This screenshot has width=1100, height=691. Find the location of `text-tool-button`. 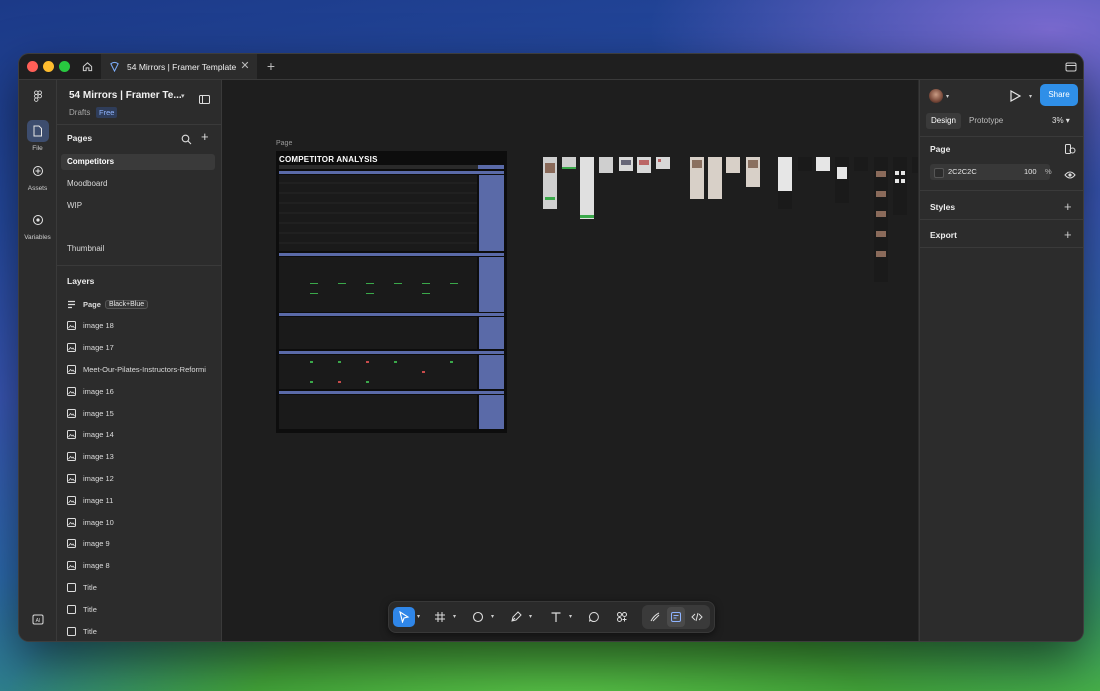

text-tool-button is located at coordinates (556, 617).